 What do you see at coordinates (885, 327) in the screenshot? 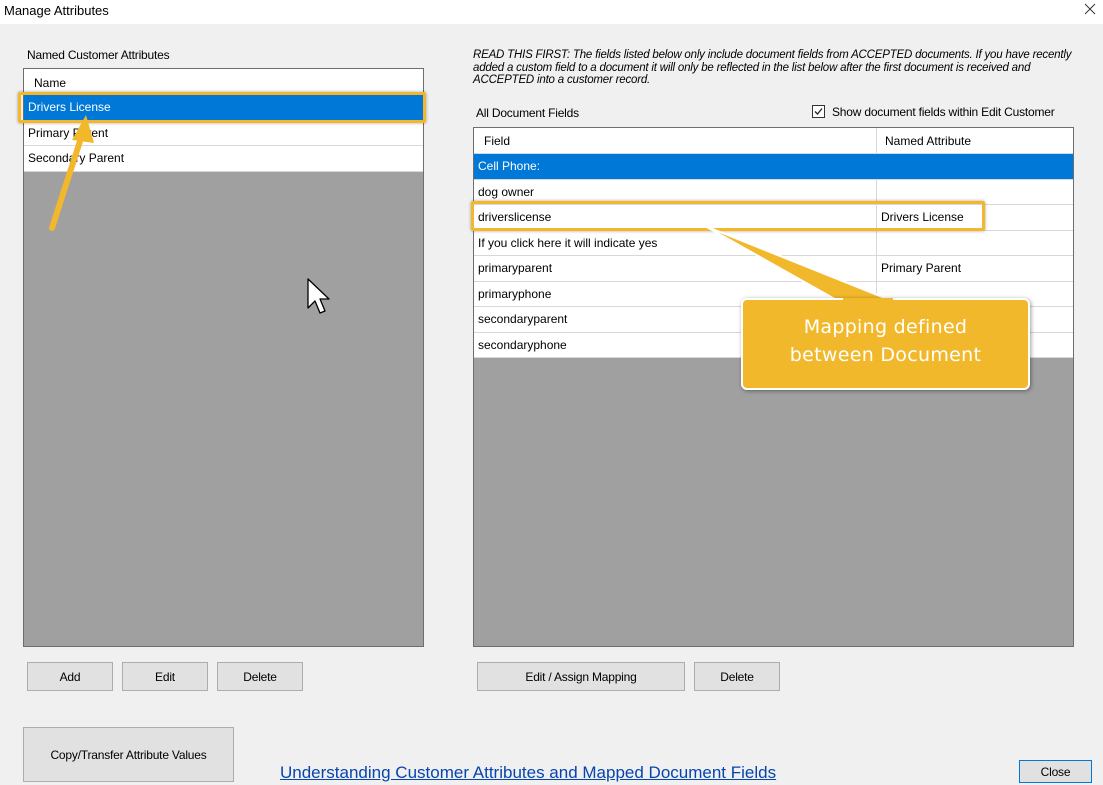
I see `callout-line1: Mapping defined` at bounding box center [885, 327].